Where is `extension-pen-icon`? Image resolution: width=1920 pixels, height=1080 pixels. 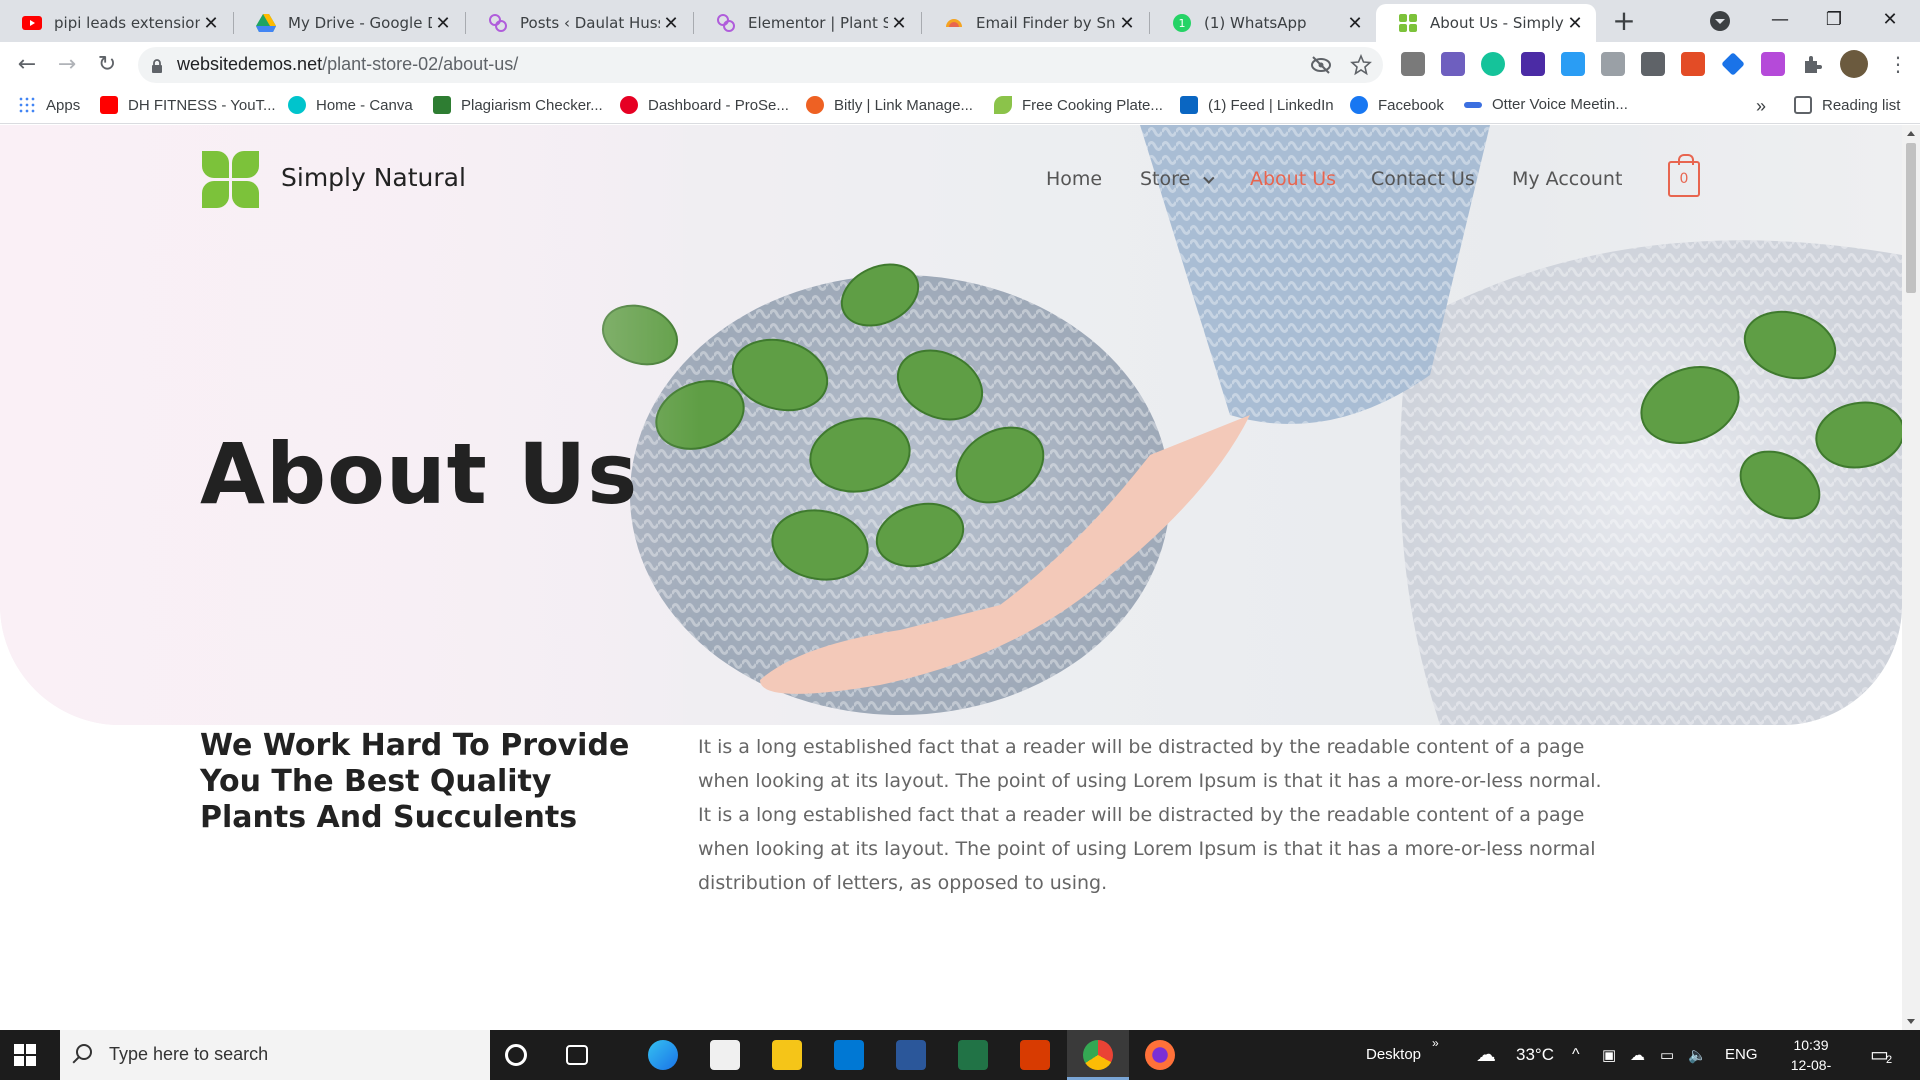
extension-pen-icon is located at coordinates (1453, 64).